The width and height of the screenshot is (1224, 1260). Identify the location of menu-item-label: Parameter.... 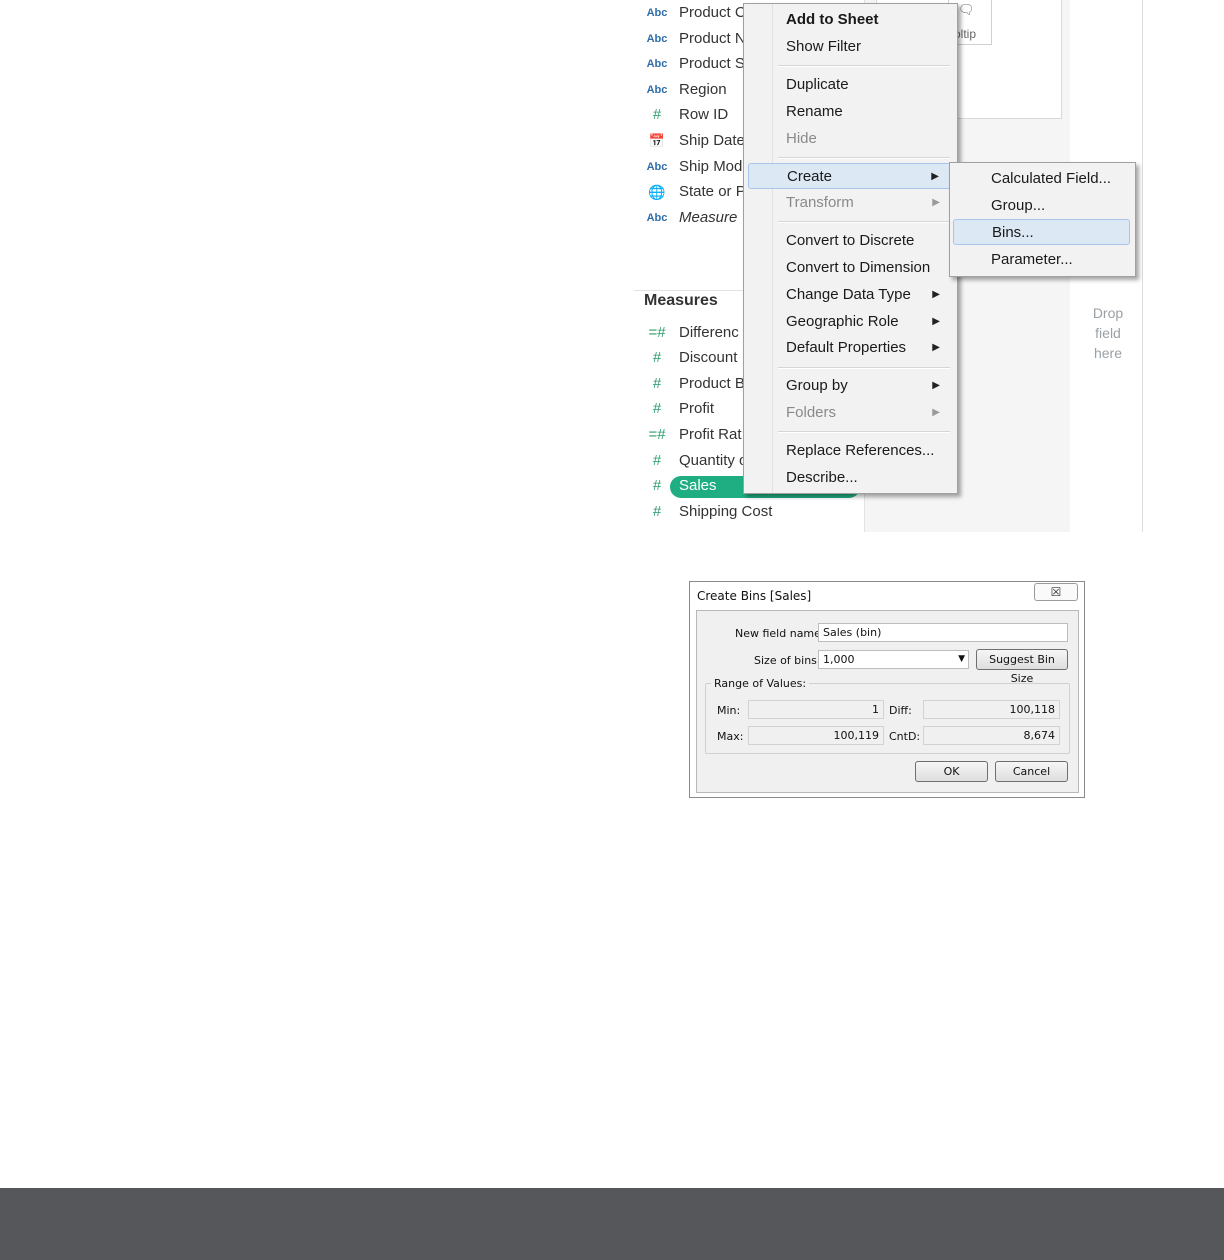
(1032, 259).